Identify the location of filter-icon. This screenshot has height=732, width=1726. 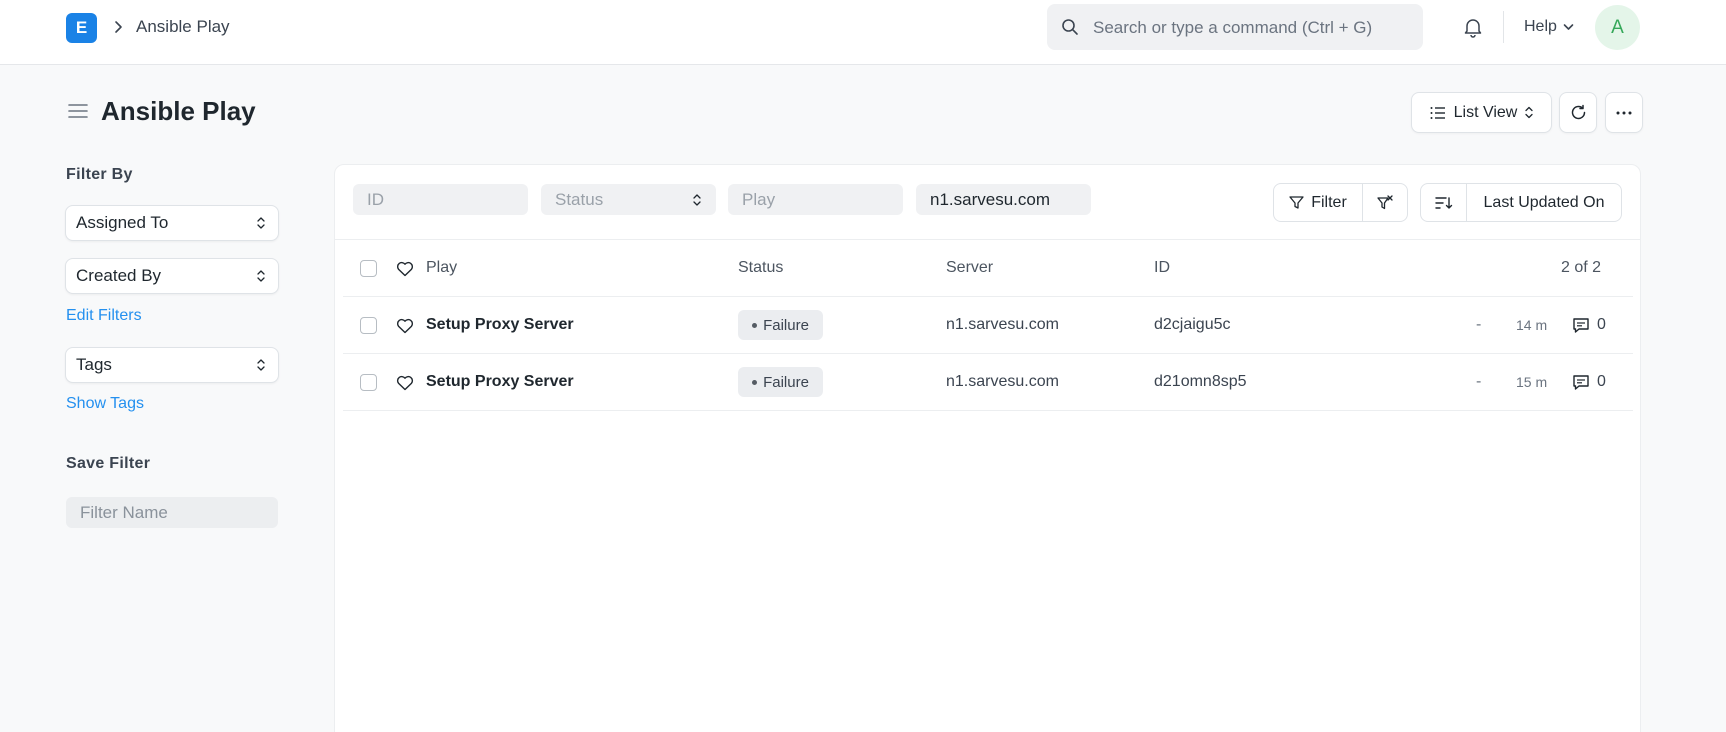
(1296, 202).